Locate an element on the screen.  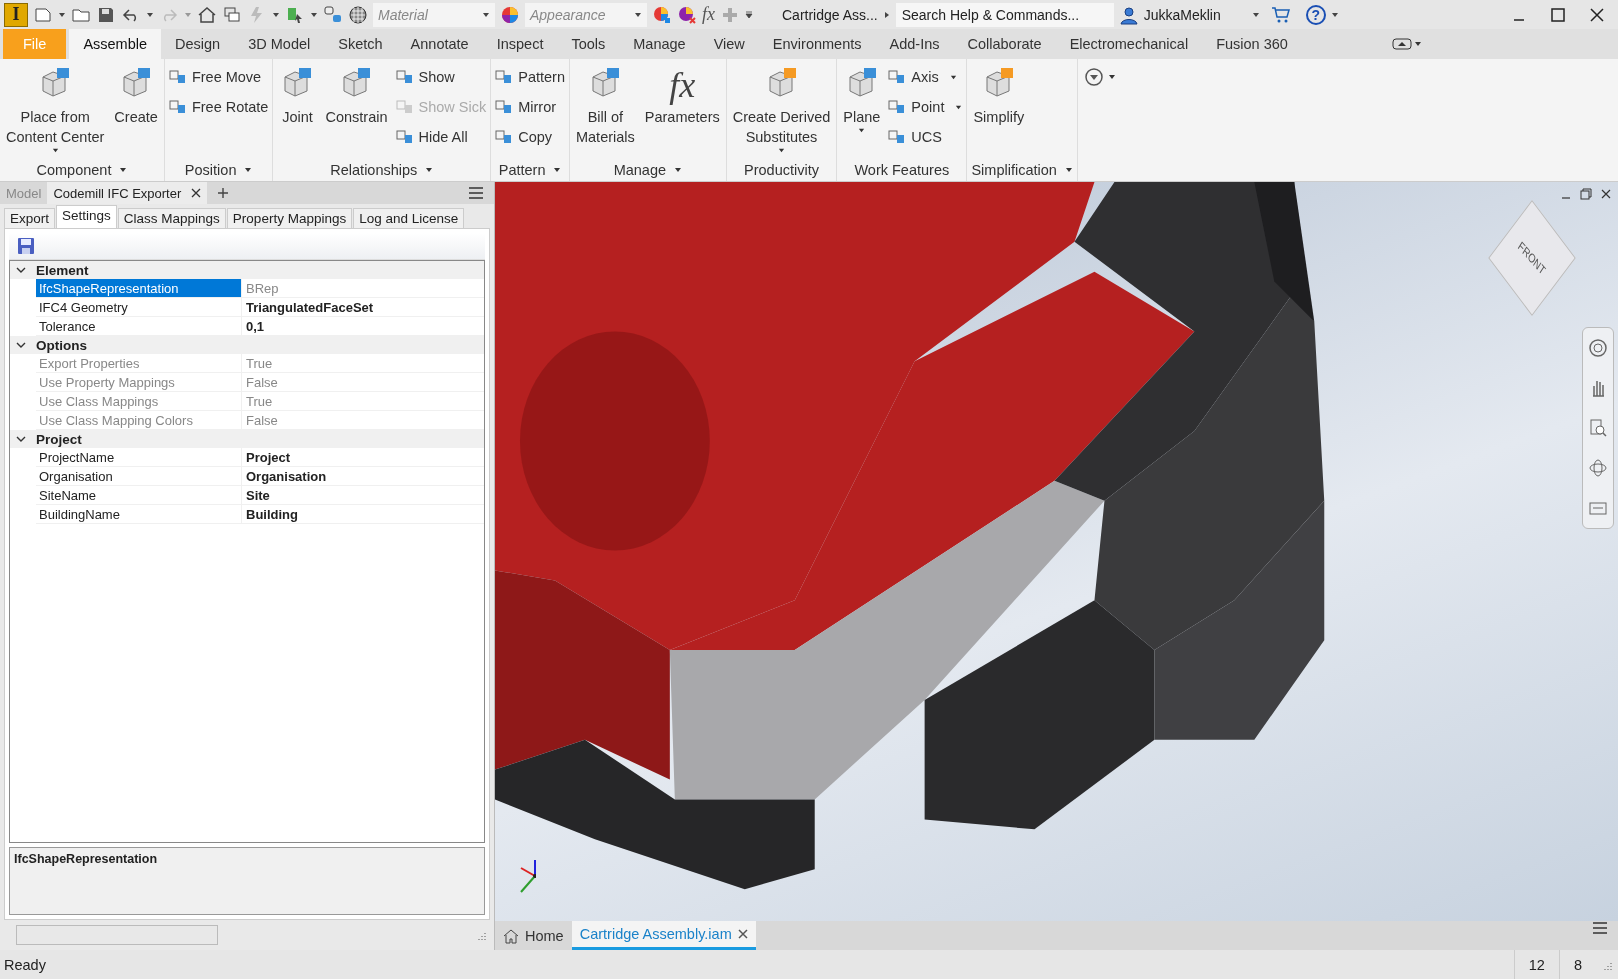
ribbon-button: fx Parameters is located at coordinates (682, 111).